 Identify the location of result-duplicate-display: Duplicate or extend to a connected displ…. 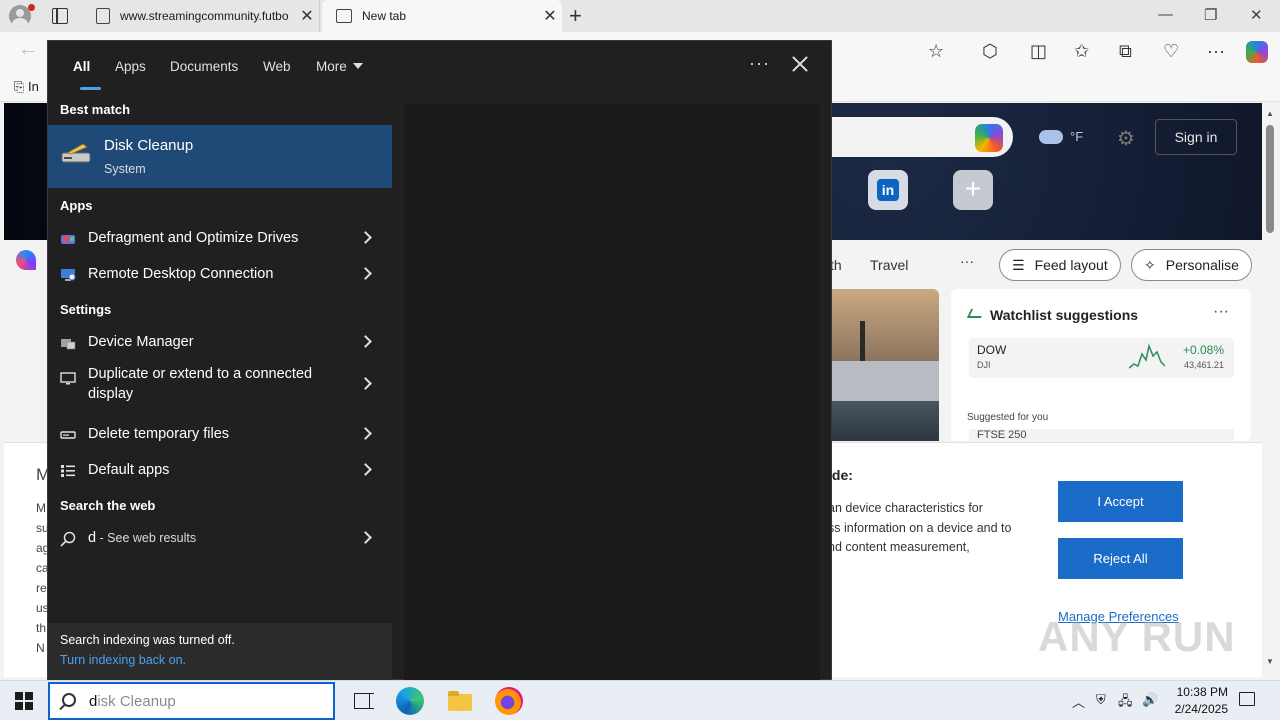
(220, 385).